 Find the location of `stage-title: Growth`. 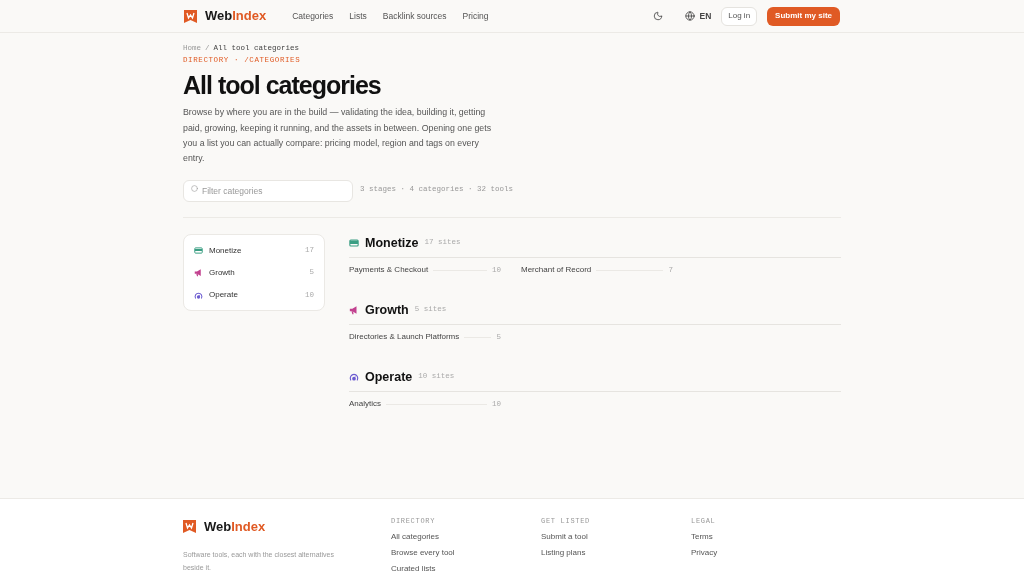

stage-title: Growth is located at coordinates (387, 310).